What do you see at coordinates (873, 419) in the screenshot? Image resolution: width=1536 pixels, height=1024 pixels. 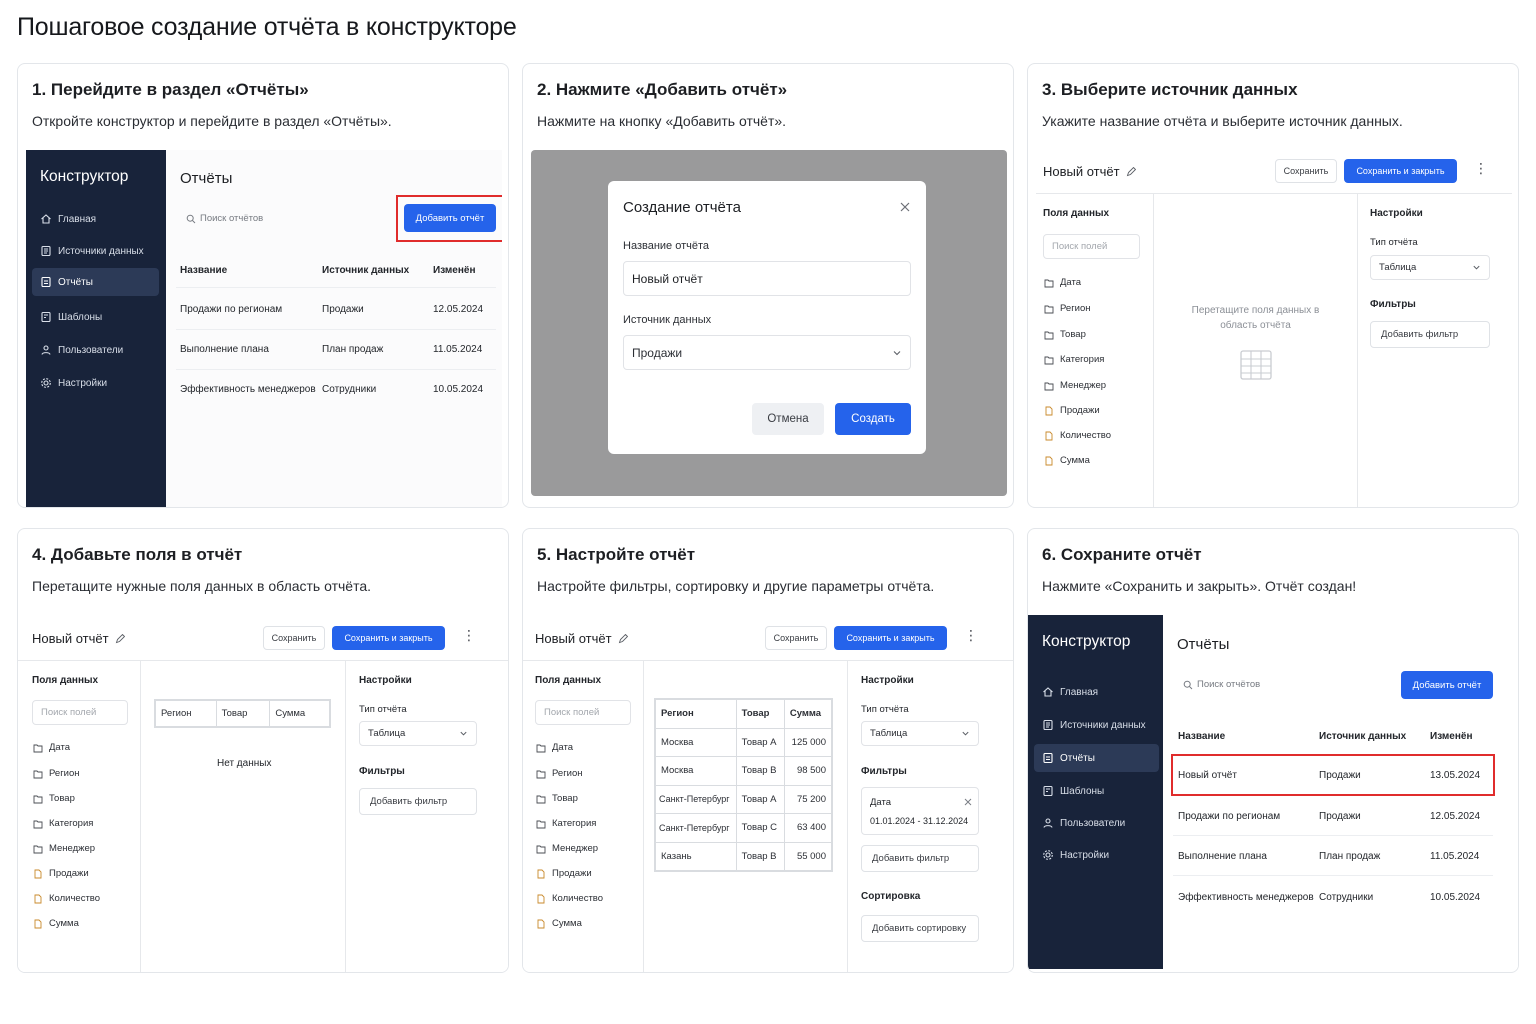 I see `create-button: Создать` at bounding box center [873, 419].